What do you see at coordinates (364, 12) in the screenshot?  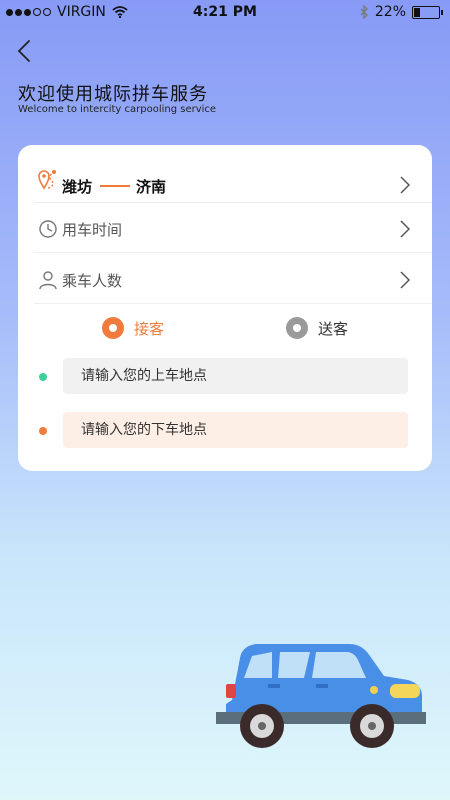 I see `bluetooth-icon` at bounding box center [364, 12].